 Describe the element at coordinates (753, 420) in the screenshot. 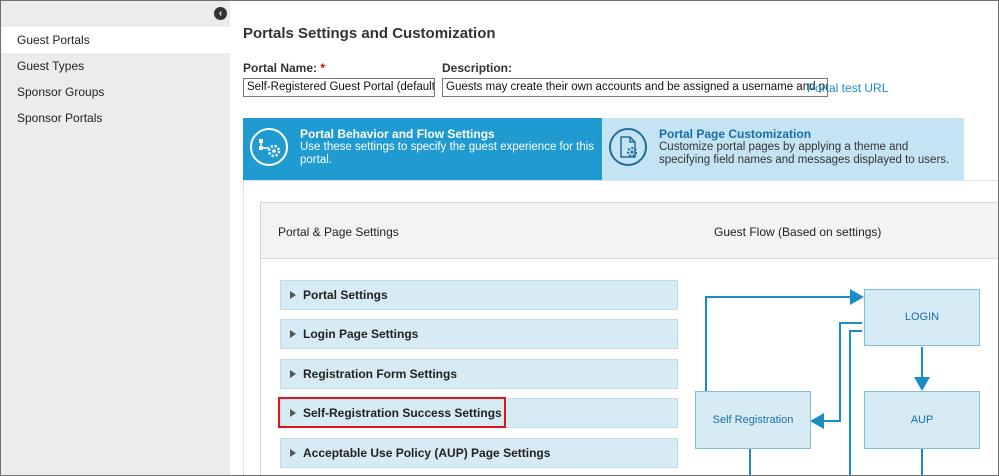

I see `flow-box-self-registration: Self Registration` at that location.